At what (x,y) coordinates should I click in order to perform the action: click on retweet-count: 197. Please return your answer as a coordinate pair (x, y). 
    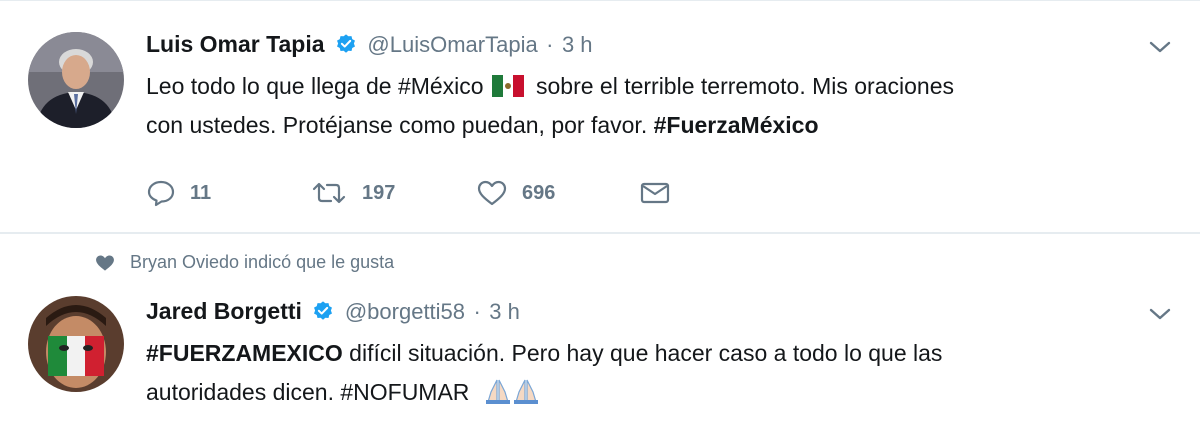
    Looking at the image, I should click on (379, 192).